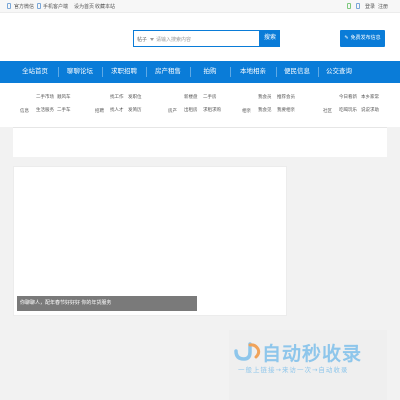 The image size is (400, 400). Describe the element at coordinates (253, 72) in the screenshot. I see `nav-item-dating: 本地相亲` at that location.